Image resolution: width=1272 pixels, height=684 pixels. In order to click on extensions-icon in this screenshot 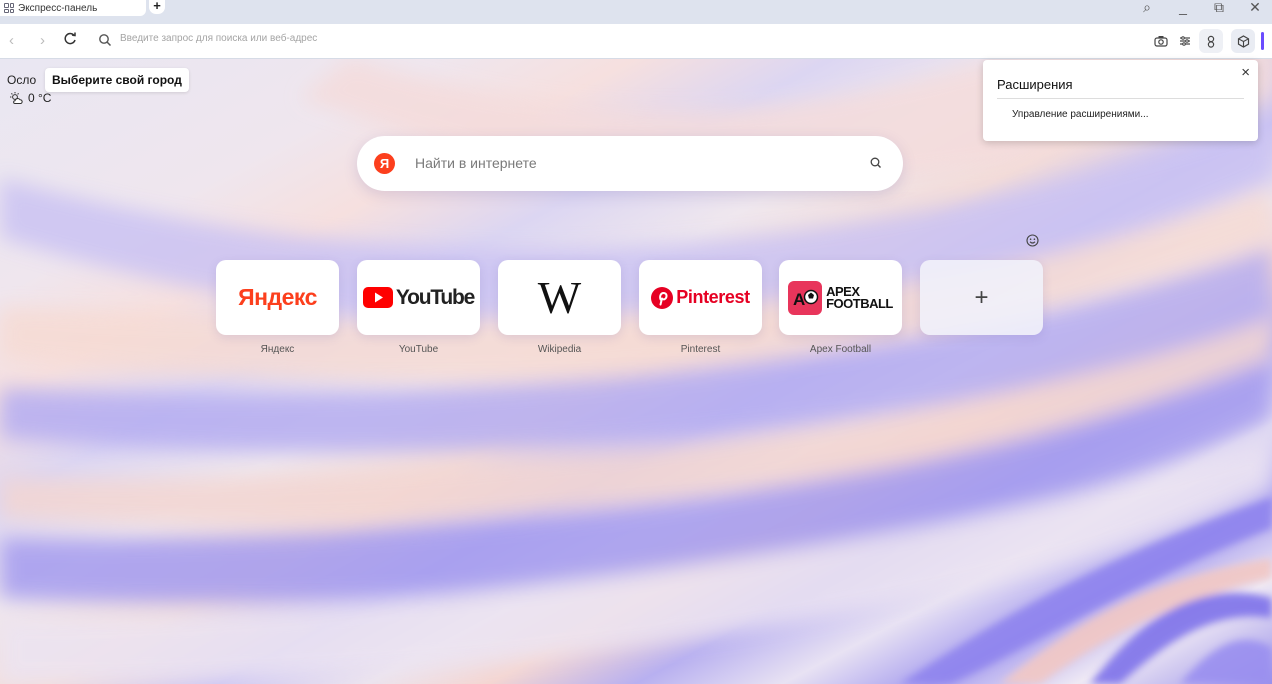, I will do `click(1243, 41)`.